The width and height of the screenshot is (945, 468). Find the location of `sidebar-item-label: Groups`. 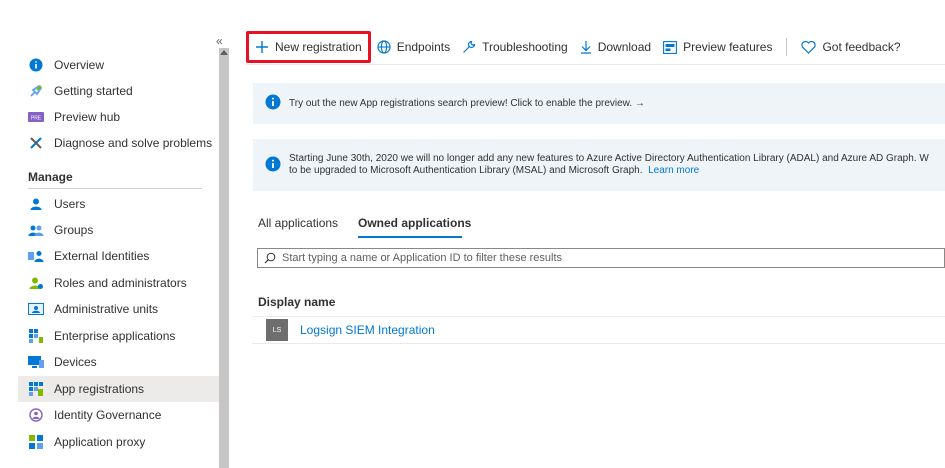

sidebar-item-label: Groups is located at coordinates (74, 230).